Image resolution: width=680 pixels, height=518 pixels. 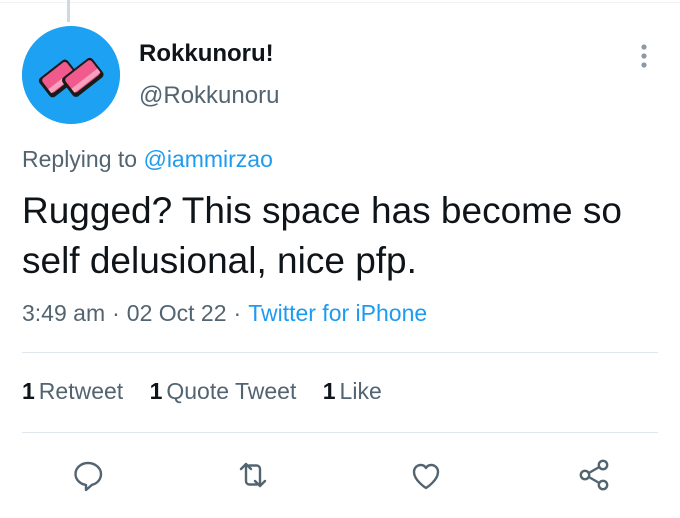 I want to click on thread-connector-line, so click(x=68, y=11).